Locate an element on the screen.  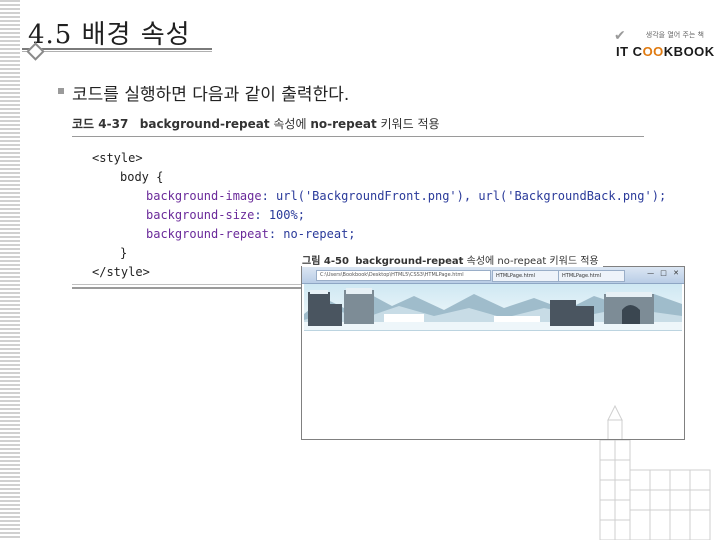
bullet-icon is located at coordinates (61, 91).